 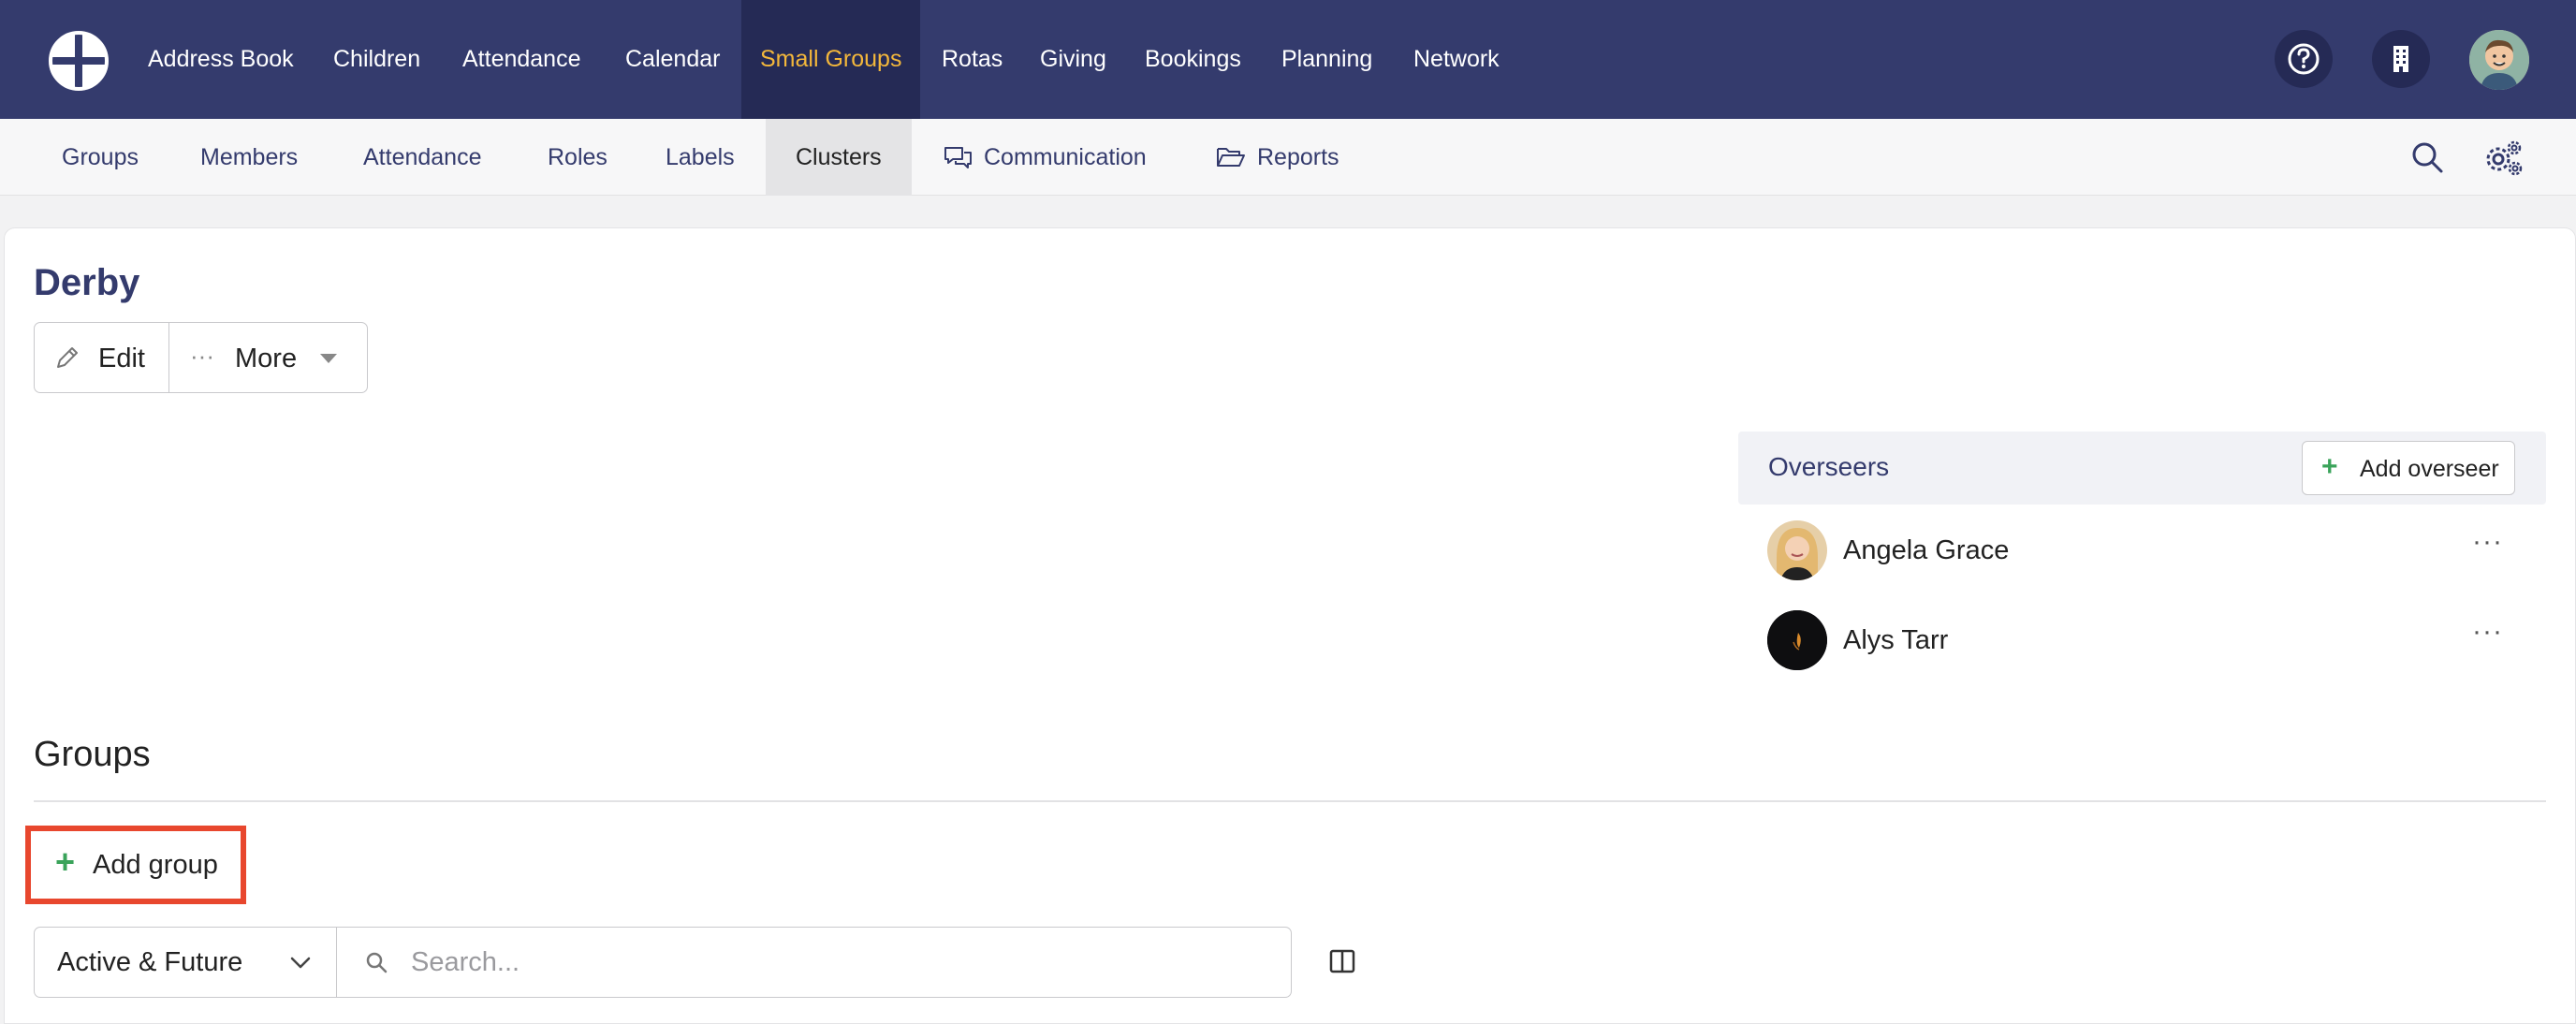 I want to click on pencil-icon, so click(x=67, y=357).